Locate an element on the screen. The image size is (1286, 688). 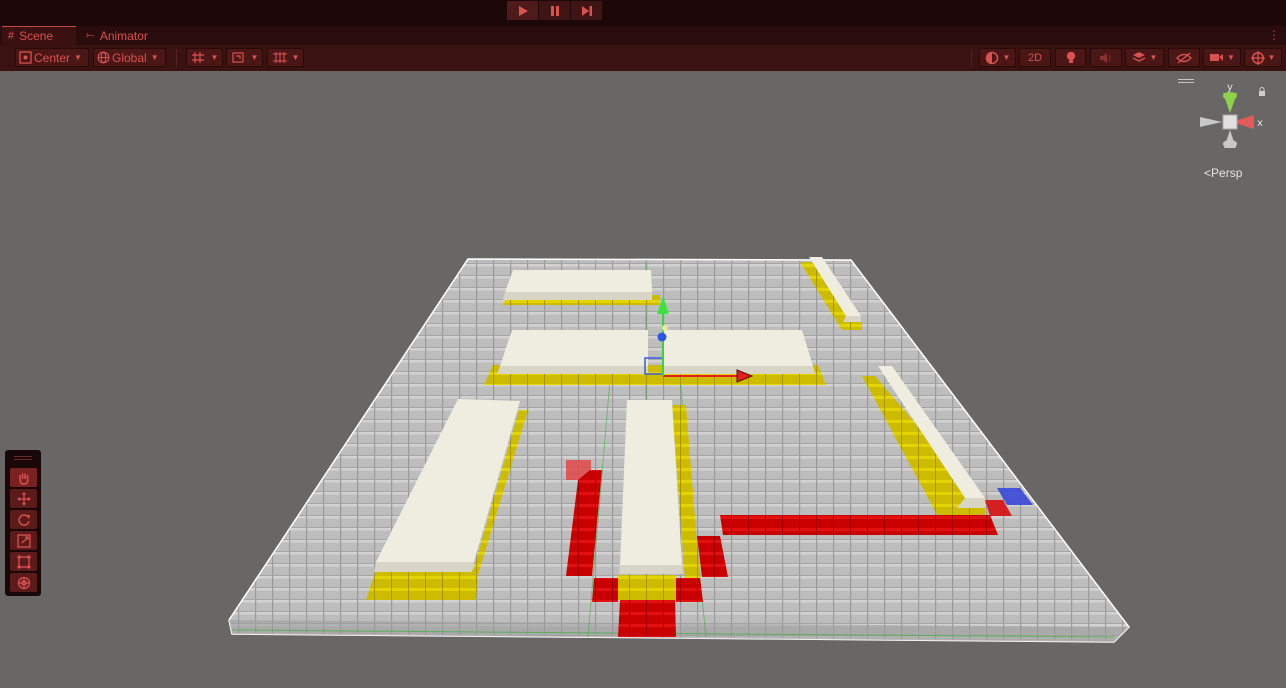
effects-dropdown: ▼ is located at coordinates (1144, 57).